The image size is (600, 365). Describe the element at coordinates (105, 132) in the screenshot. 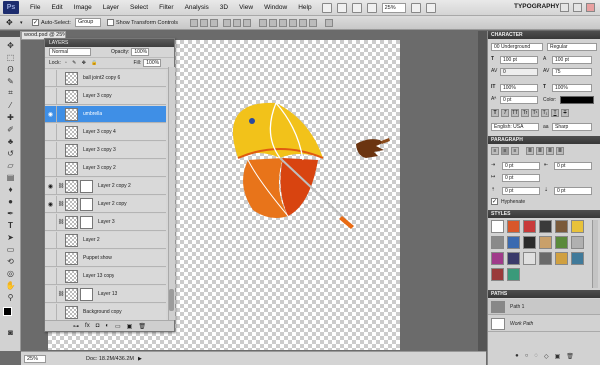

I see `layer-row: Layer 3 copy 4` at that location.